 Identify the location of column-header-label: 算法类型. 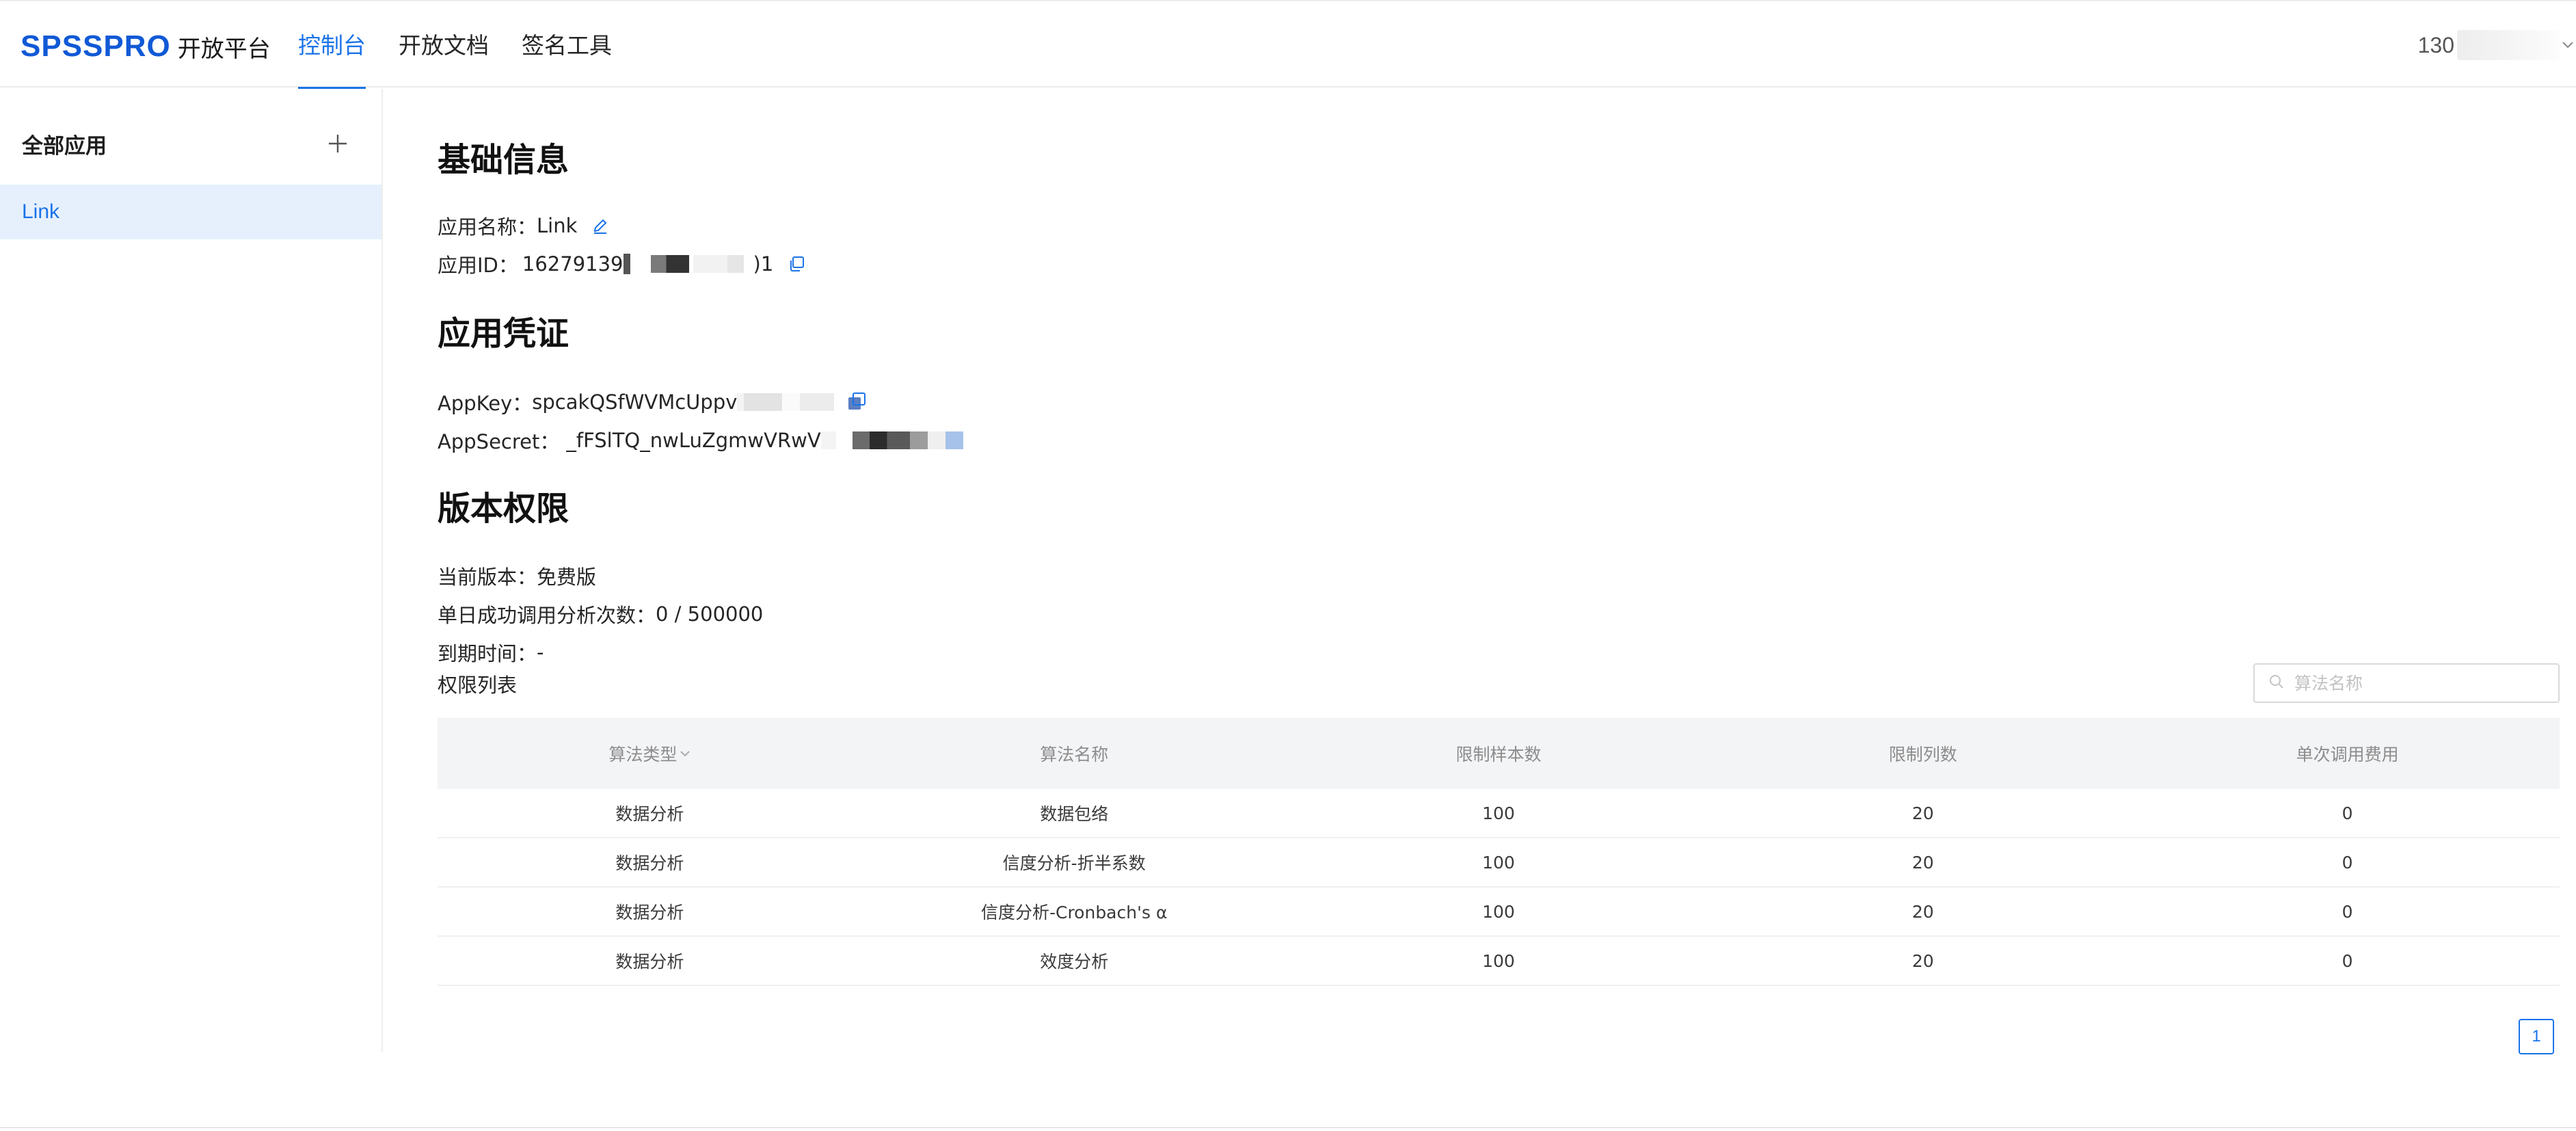
(642, 755).